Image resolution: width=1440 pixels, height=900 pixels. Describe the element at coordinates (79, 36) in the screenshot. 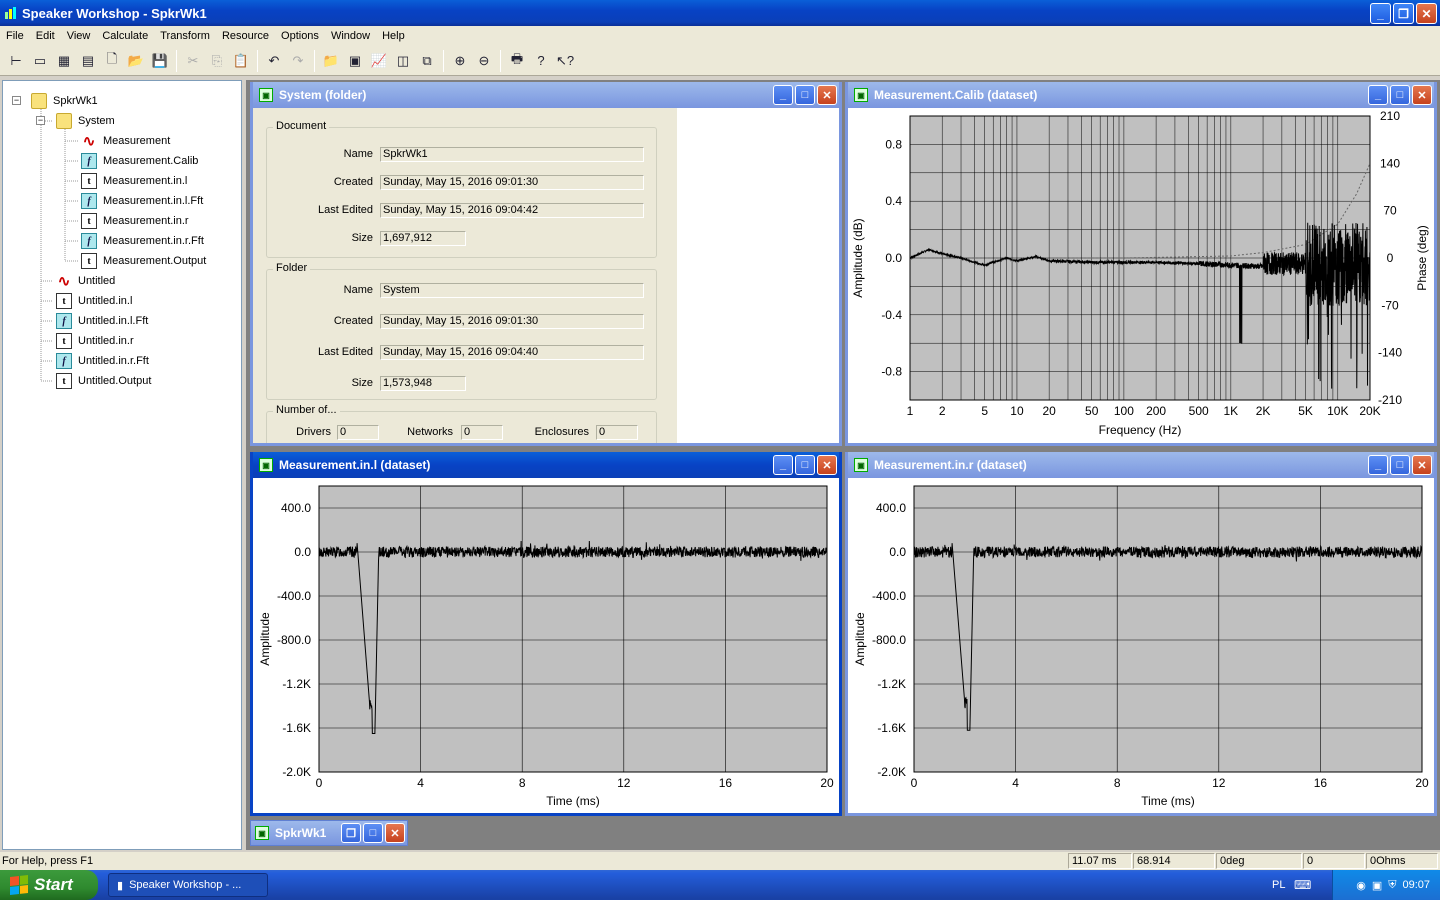

I see `menu-view: View` at that location.